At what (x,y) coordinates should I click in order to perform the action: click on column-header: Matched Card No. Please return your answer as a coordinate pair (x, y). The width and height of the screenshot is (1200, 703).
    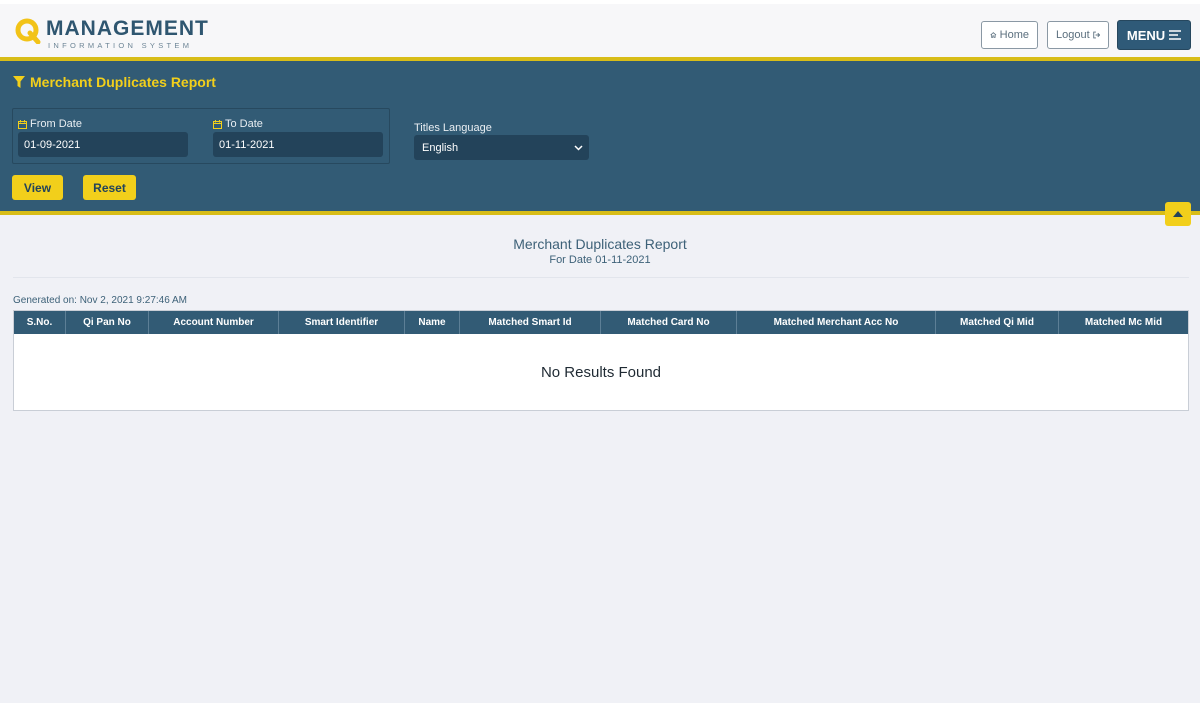
    Looking at the image, I should click on (669, 322).